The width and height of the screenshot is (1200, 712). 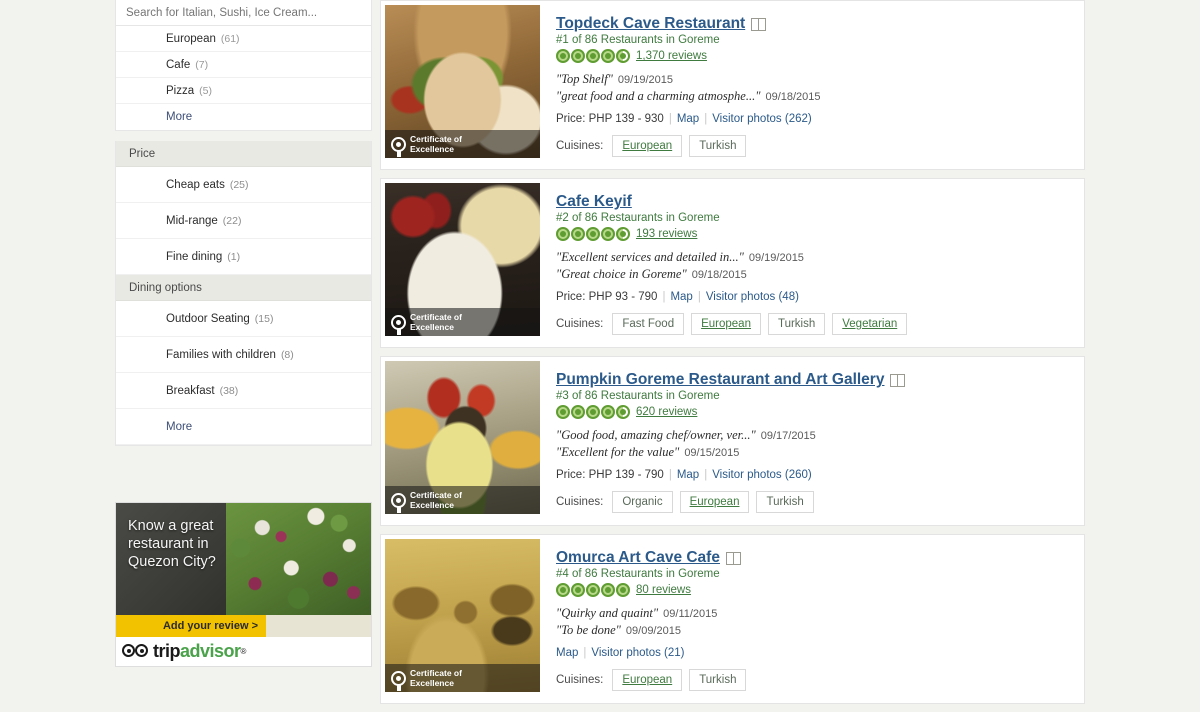 What do you see at coordinates (172, 544) in the screenshot?
I see `ad-headline: Know a great restaurant in Quezon City?` at bounding box center [172, 544].